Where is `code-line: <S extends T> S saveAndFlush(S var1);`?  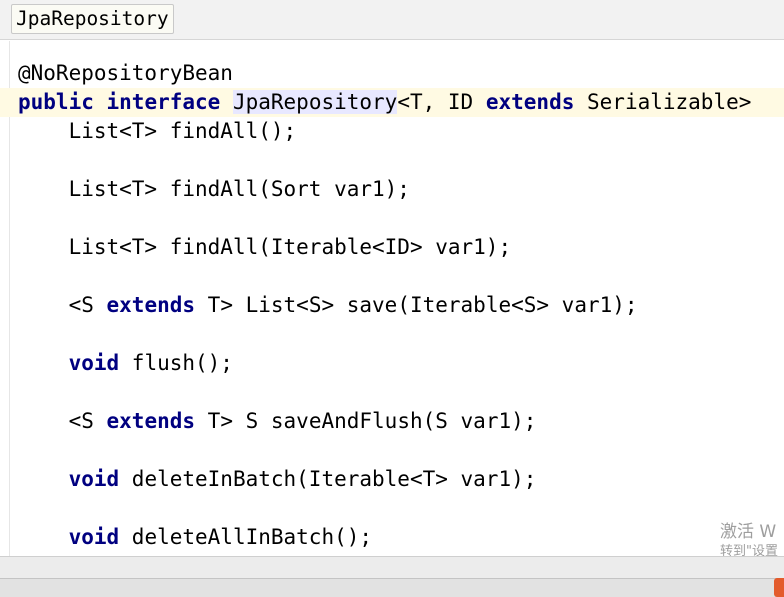 code-line: <S extends T> S saveAndFlush(S var1); is located at coordinates (401, 421).